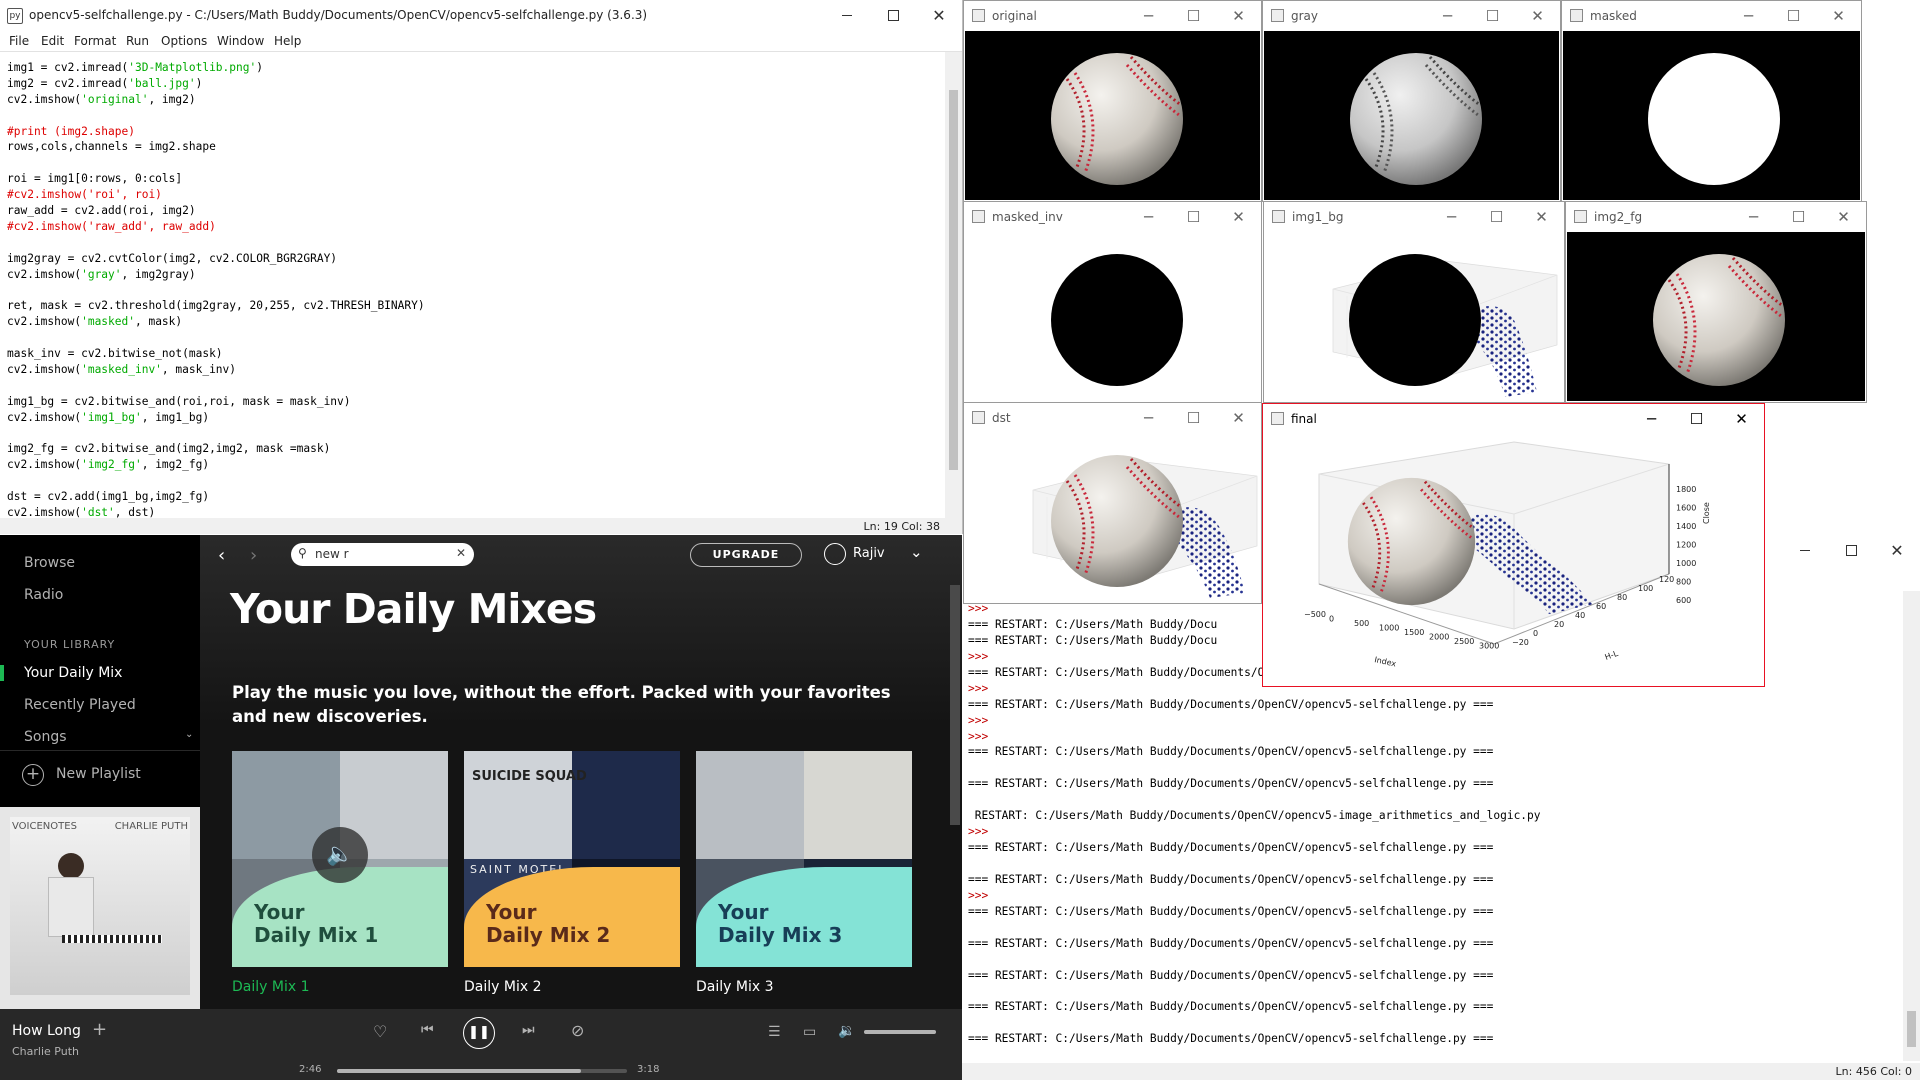 The image size is (1920, 1080). I want to click on add-to-library-icon: +, so click(99, 1029).